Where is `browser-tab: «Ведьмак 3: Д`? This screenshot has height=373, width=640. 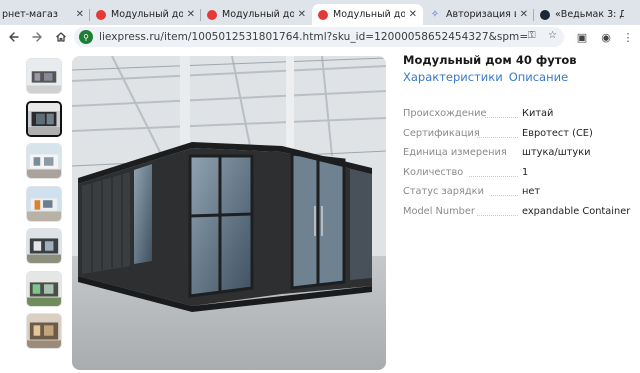 browser-tab: «Ведьмак 3: Д is located at coordinates (582, 14).